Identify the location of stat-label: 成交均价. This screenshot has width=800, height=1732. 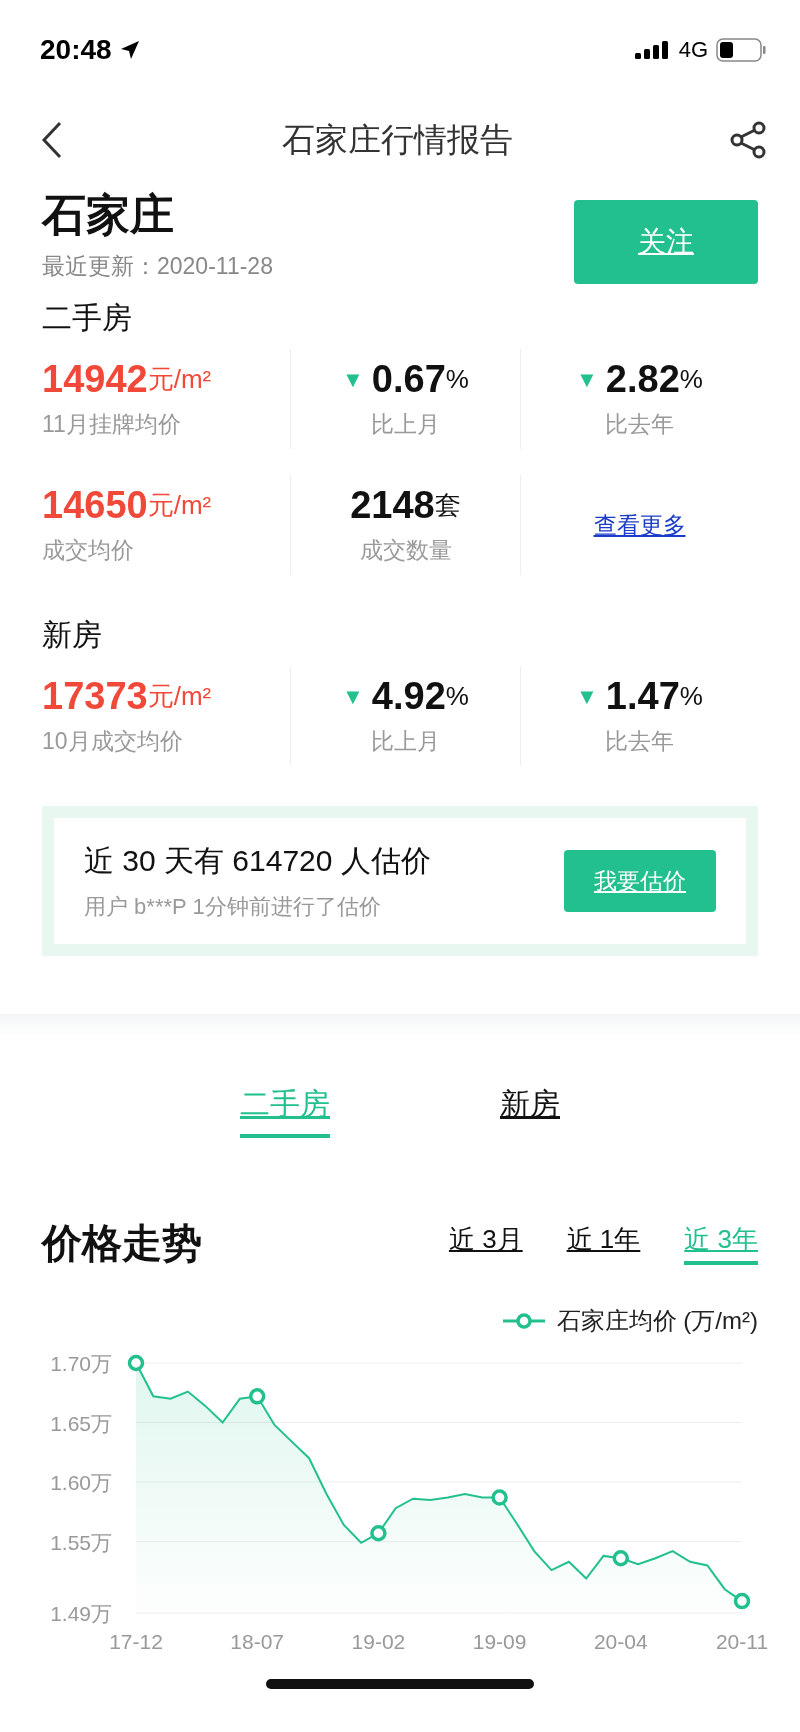
(88, 550).